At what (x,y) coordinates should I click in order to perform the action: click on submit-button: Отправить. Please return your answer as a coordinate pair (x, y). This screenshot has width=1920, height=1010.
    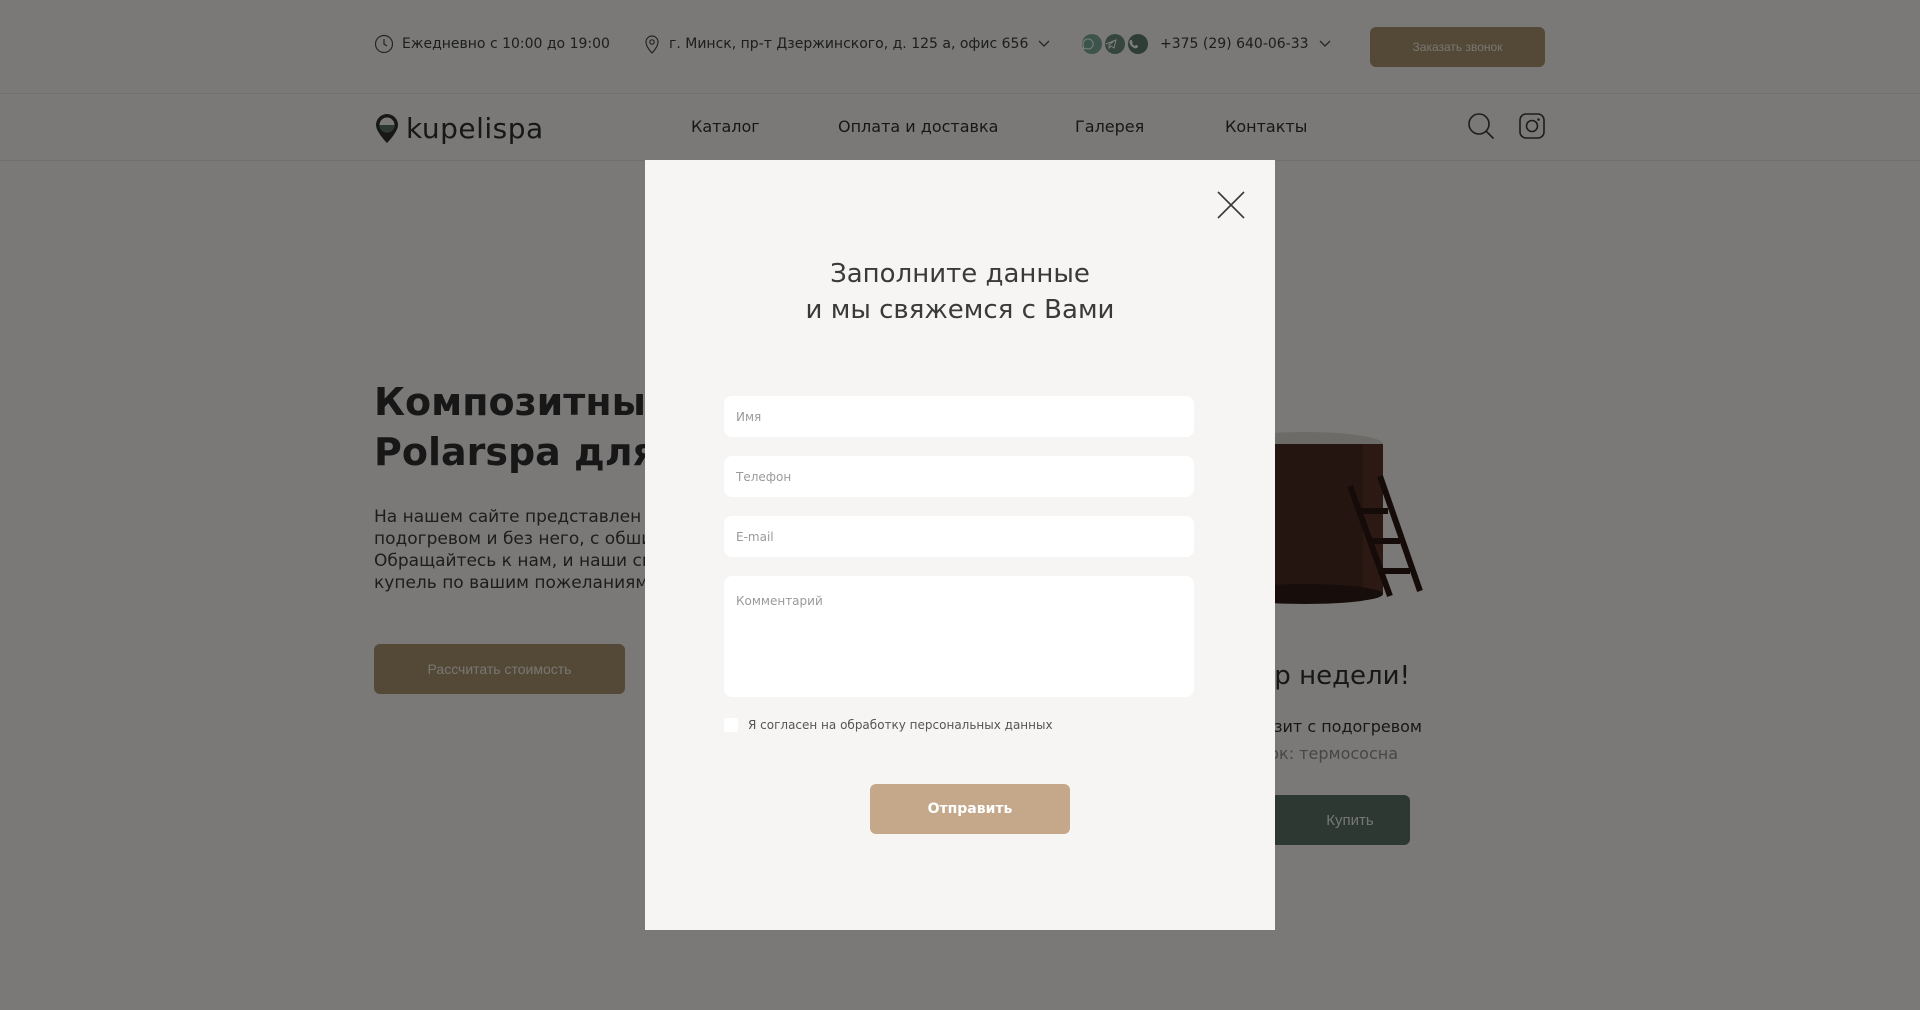
    Looking at the image, I should click on (970, 809).